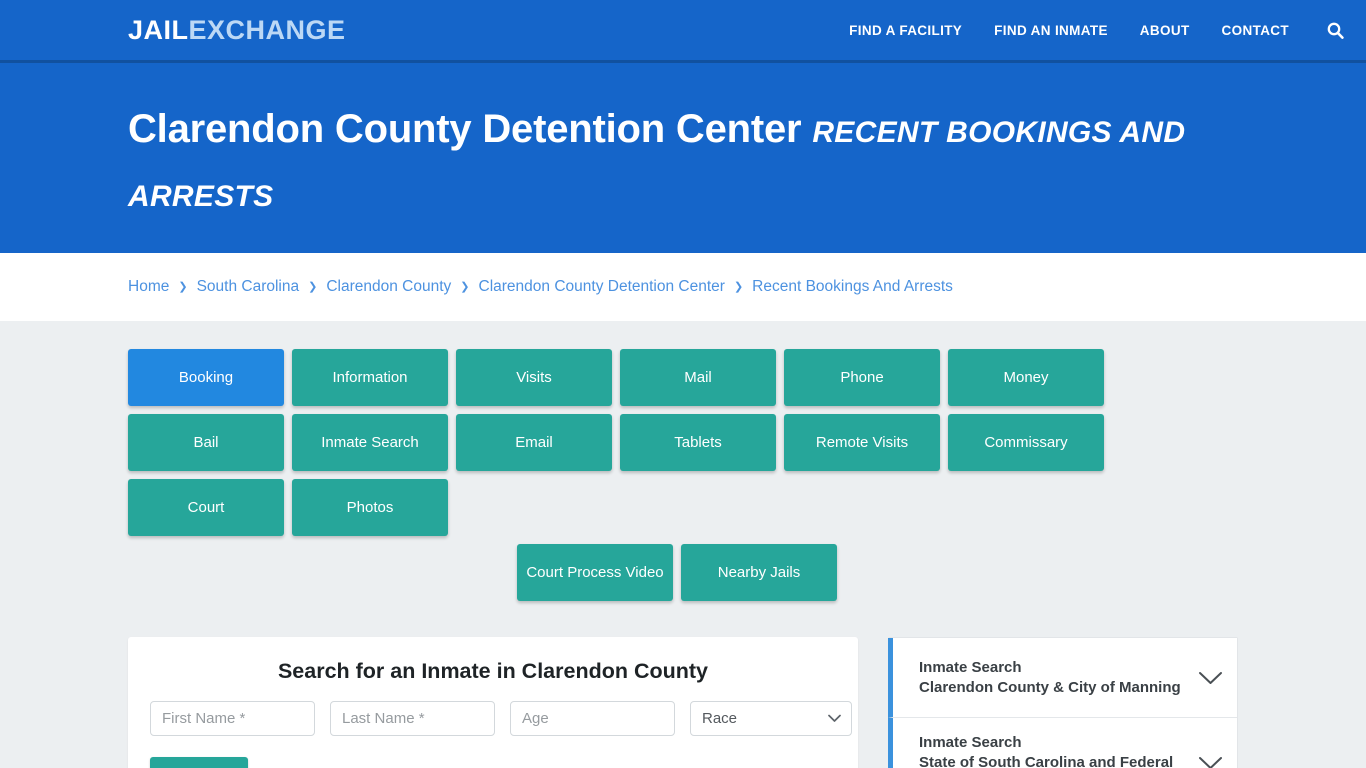 The width and height of the screenshot is (1366, 768). What do you see at coordinates (1051, 30) in the screenshot?
I see `nav-link-find-an-inmate: FIND AN INMATE` at bounding box center [1051, 30].